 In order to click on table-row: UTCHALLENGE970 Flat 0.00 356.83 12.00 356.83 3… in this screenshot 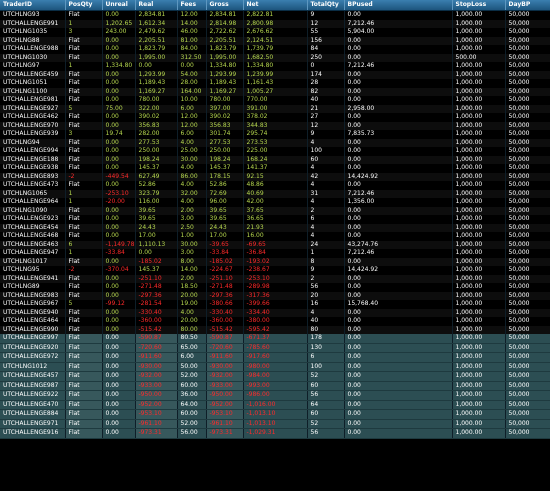, I will do `click(275, 125)`.